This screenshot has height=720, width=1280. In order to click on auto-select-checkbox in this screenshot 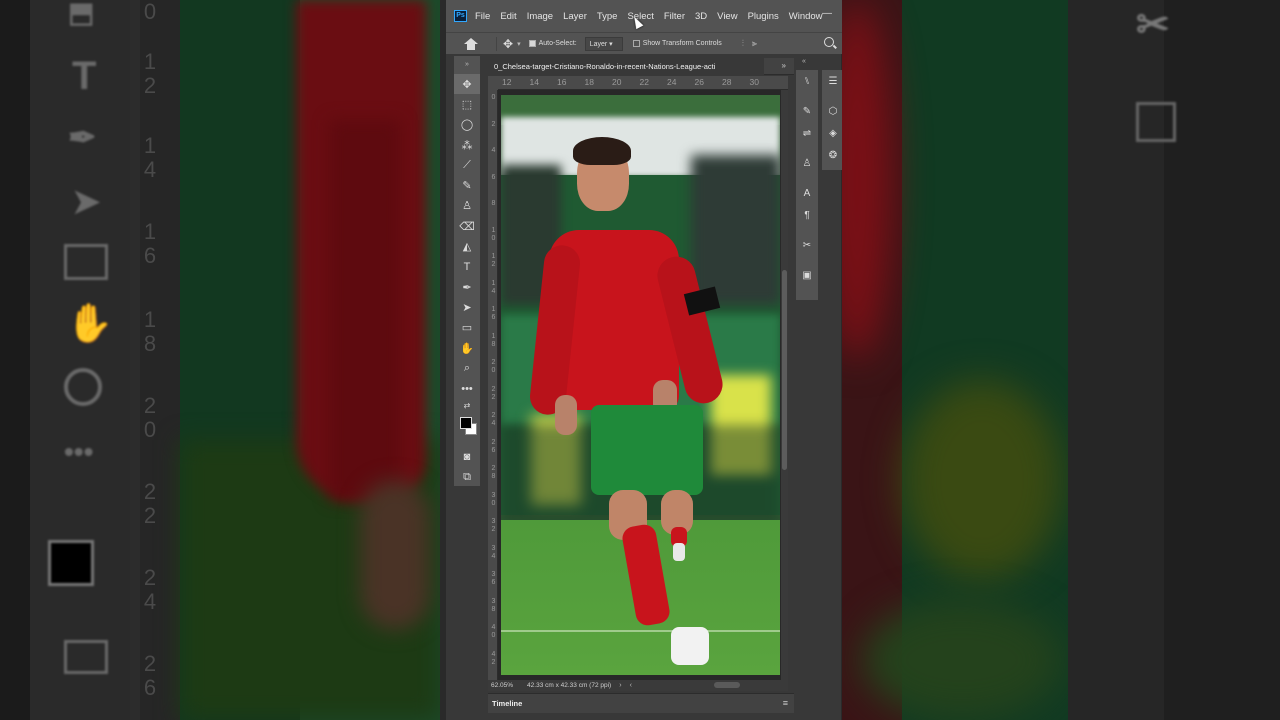, I will do `click(532, 43)`.